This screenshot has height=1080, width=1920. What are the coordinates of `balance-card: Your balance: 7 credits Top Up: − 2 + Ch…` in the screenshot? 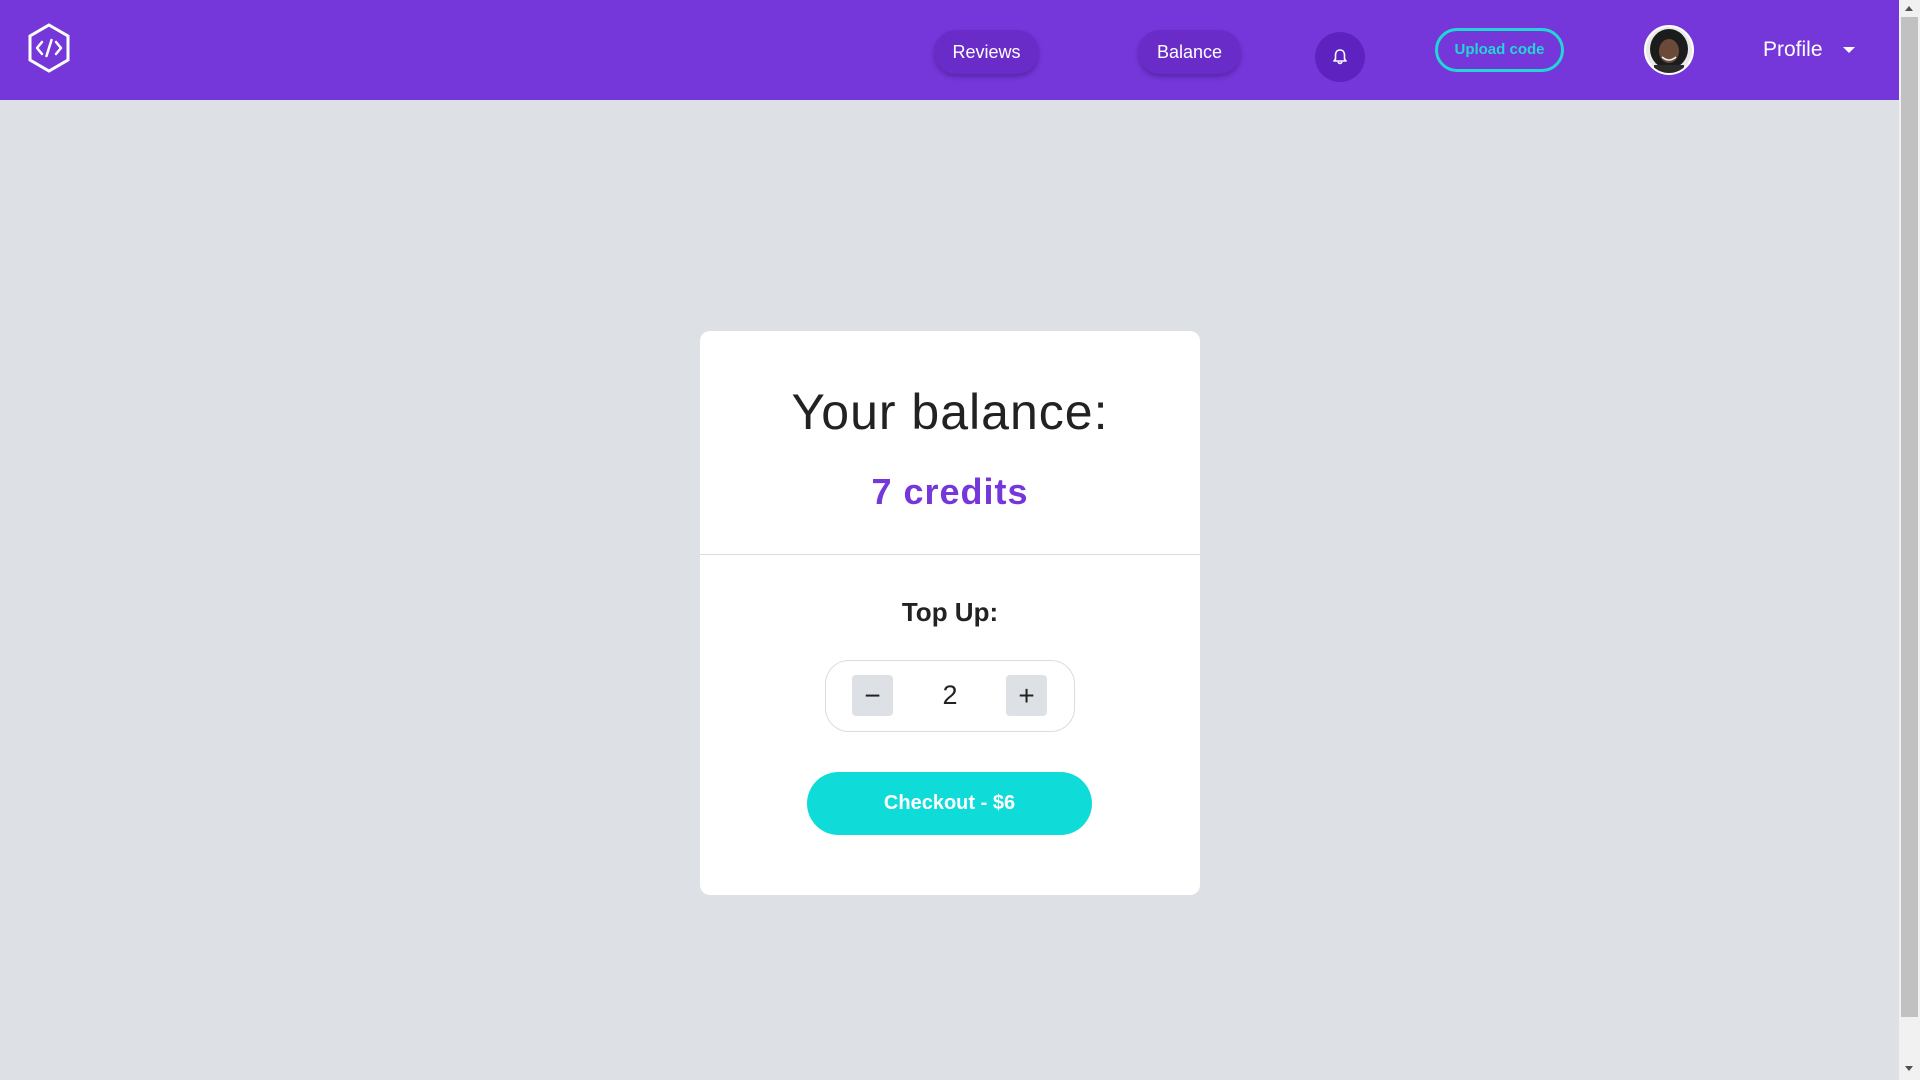 It's located at (950, 613).